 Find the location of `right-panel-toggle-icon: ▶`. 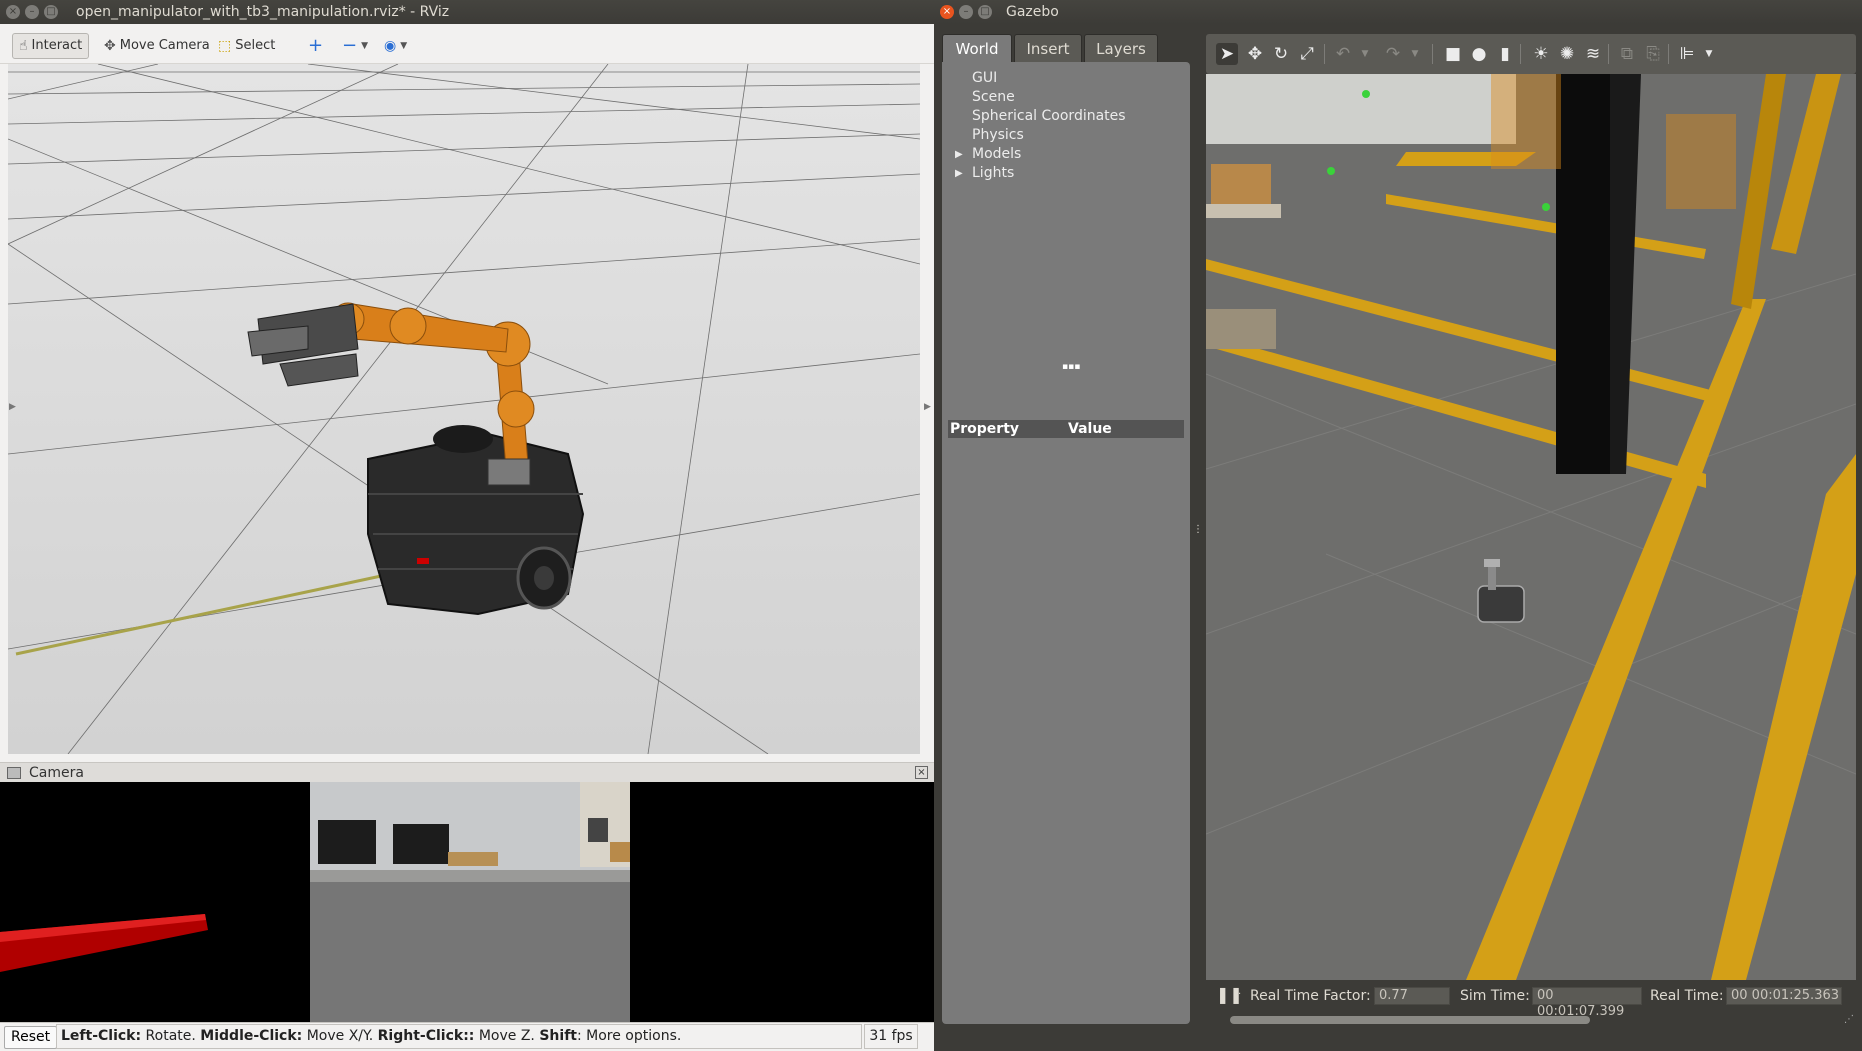

right-panel-toggle-icon: ▶ is located at coordinates (927, 407).